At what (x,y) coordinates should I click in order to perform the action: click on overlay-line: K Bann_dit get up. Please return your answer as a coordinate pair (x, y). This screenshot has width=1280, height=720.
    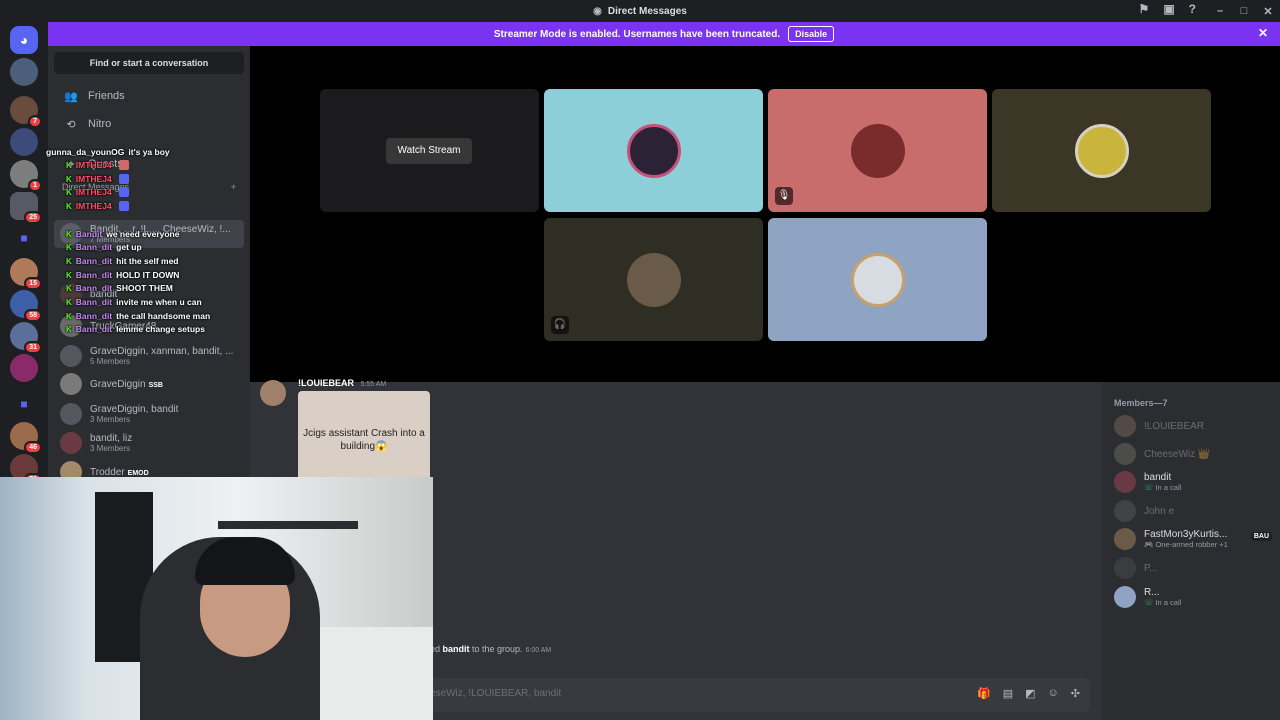
    Looking at the image, I should click on (104, 247).